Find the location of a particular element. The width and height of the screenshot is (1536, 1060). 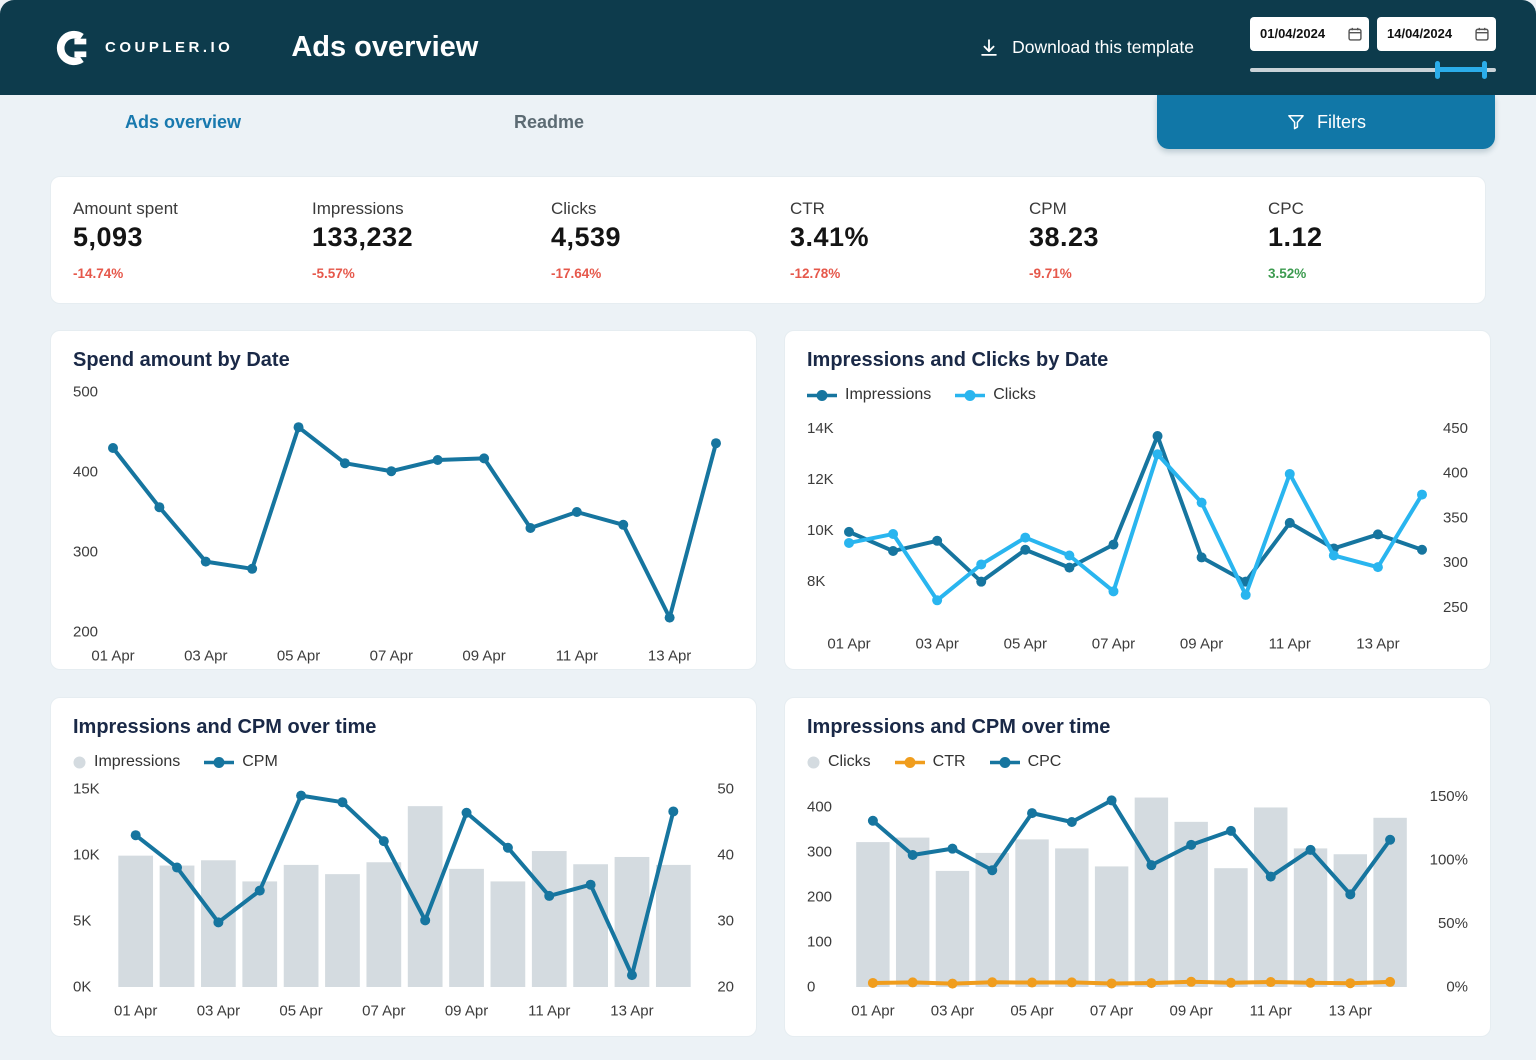

legend-impressions: Impressions is located at coordinates (869, 395).